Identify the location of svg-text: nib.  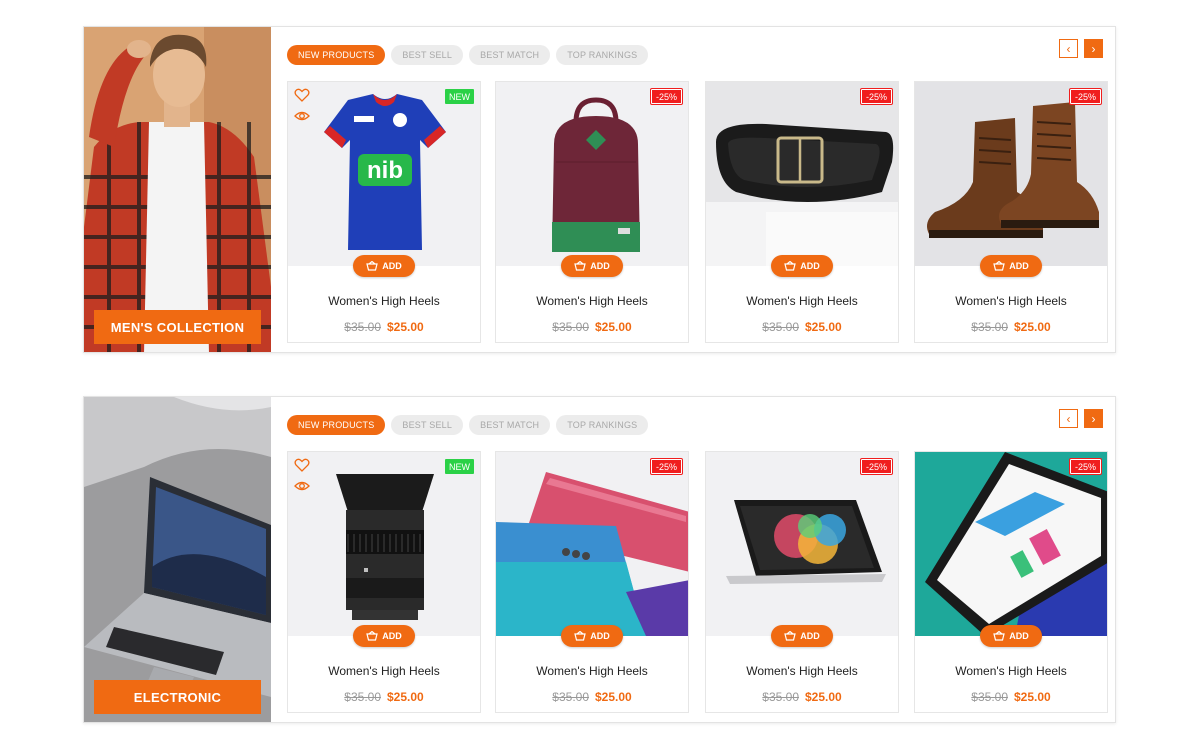
(385, 170).